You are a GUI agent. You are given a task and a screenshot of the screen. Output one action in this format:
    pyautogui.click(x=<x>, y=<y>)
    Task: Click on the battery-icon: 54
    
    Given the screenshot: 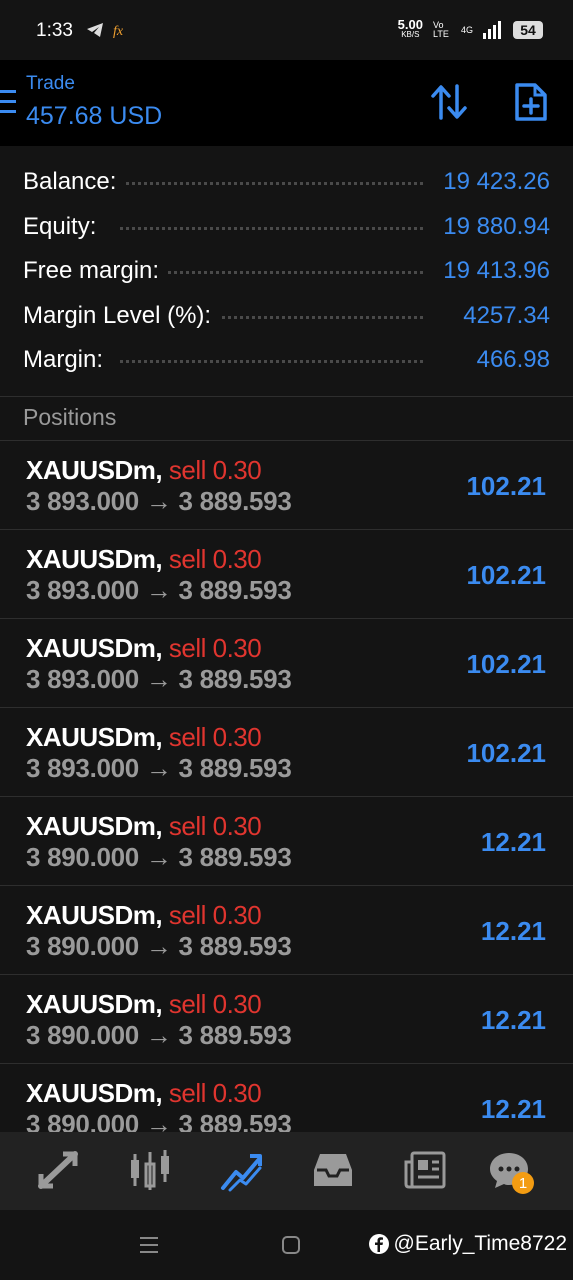 What is the action you would take?
    pyautogui.click(x=528, y=30)
    